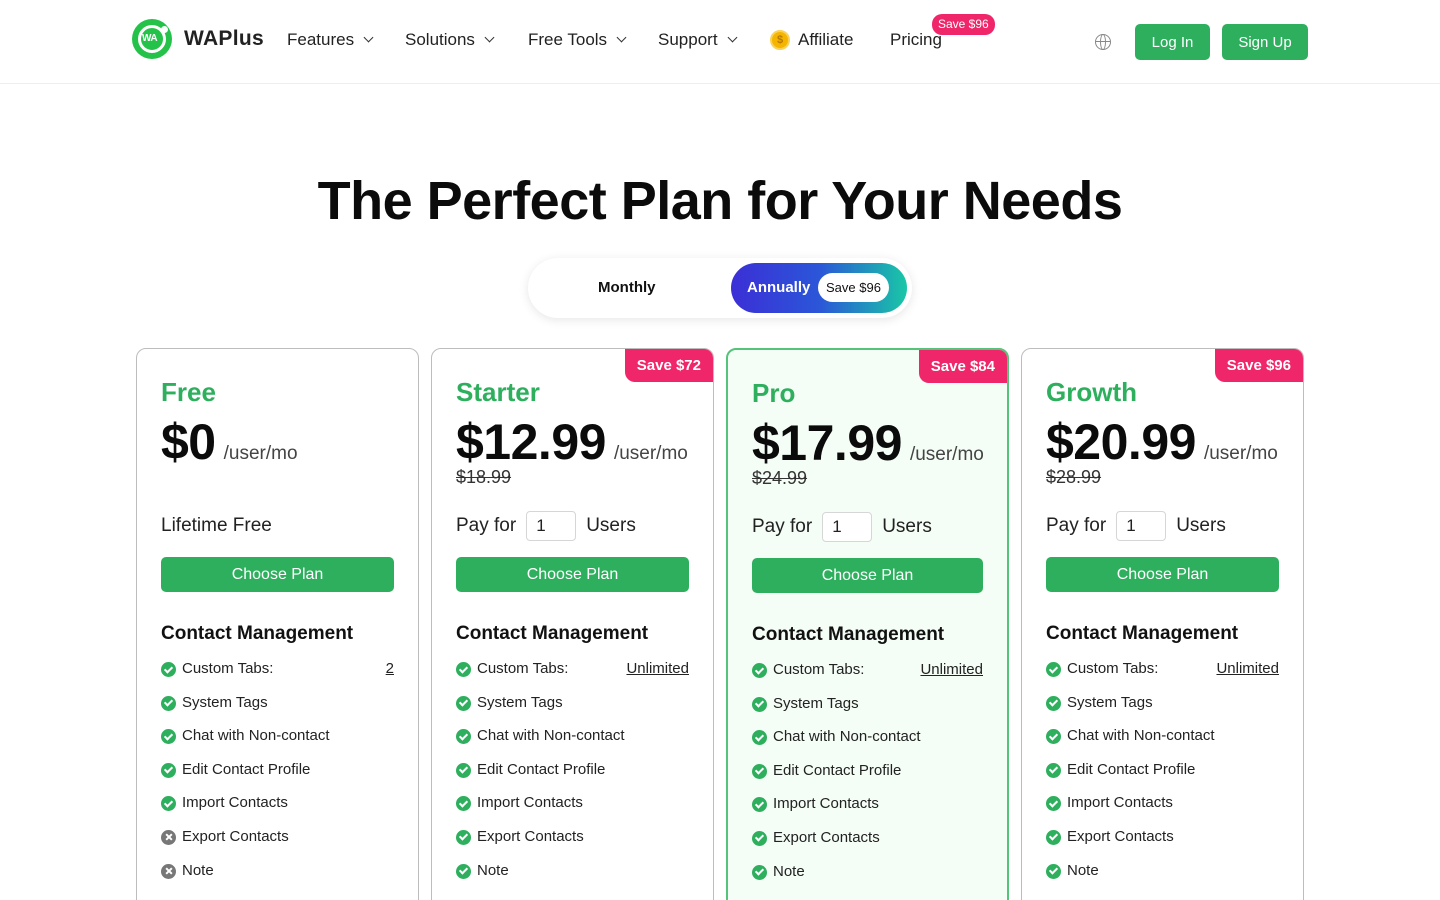 This screenshot has height=900, width=1440. I want to click on nav-item-pricing: Pricing, so click(916, 40).